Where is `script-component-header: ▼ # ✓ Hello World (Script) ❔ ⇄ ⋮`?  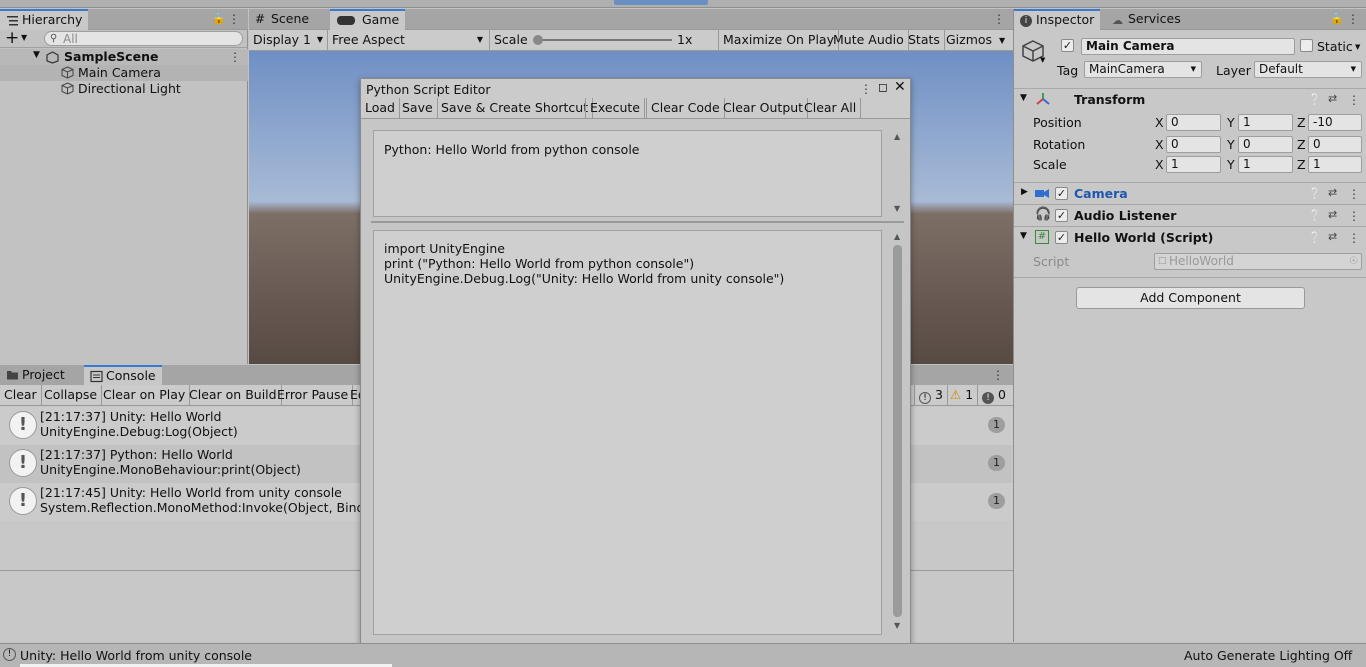
script-component-header: ▼ # ✓ Hello World (Script) ❔ ⇄ ⋮ is located at coordinates (1190, 237).